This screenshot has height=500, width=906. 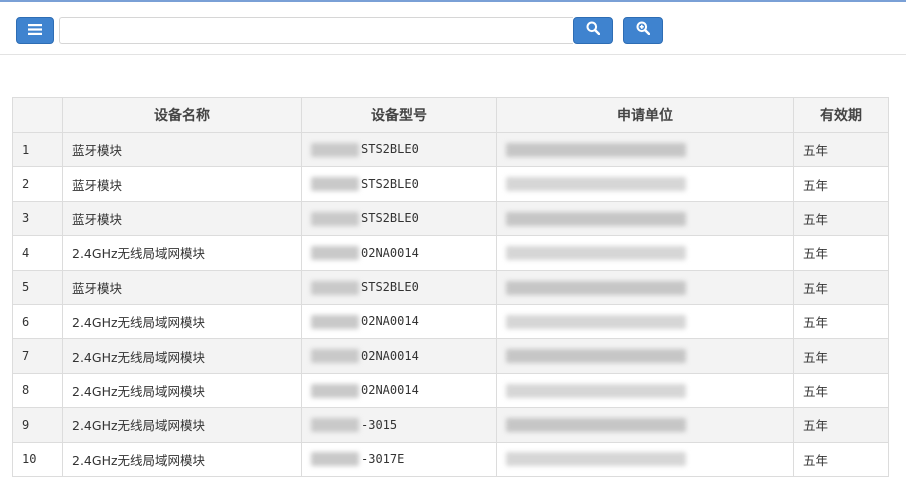 What do you see at coordinates (399, 425) in the screenshot?
I see `device-model: -3015` at bounding box center [399, 425].